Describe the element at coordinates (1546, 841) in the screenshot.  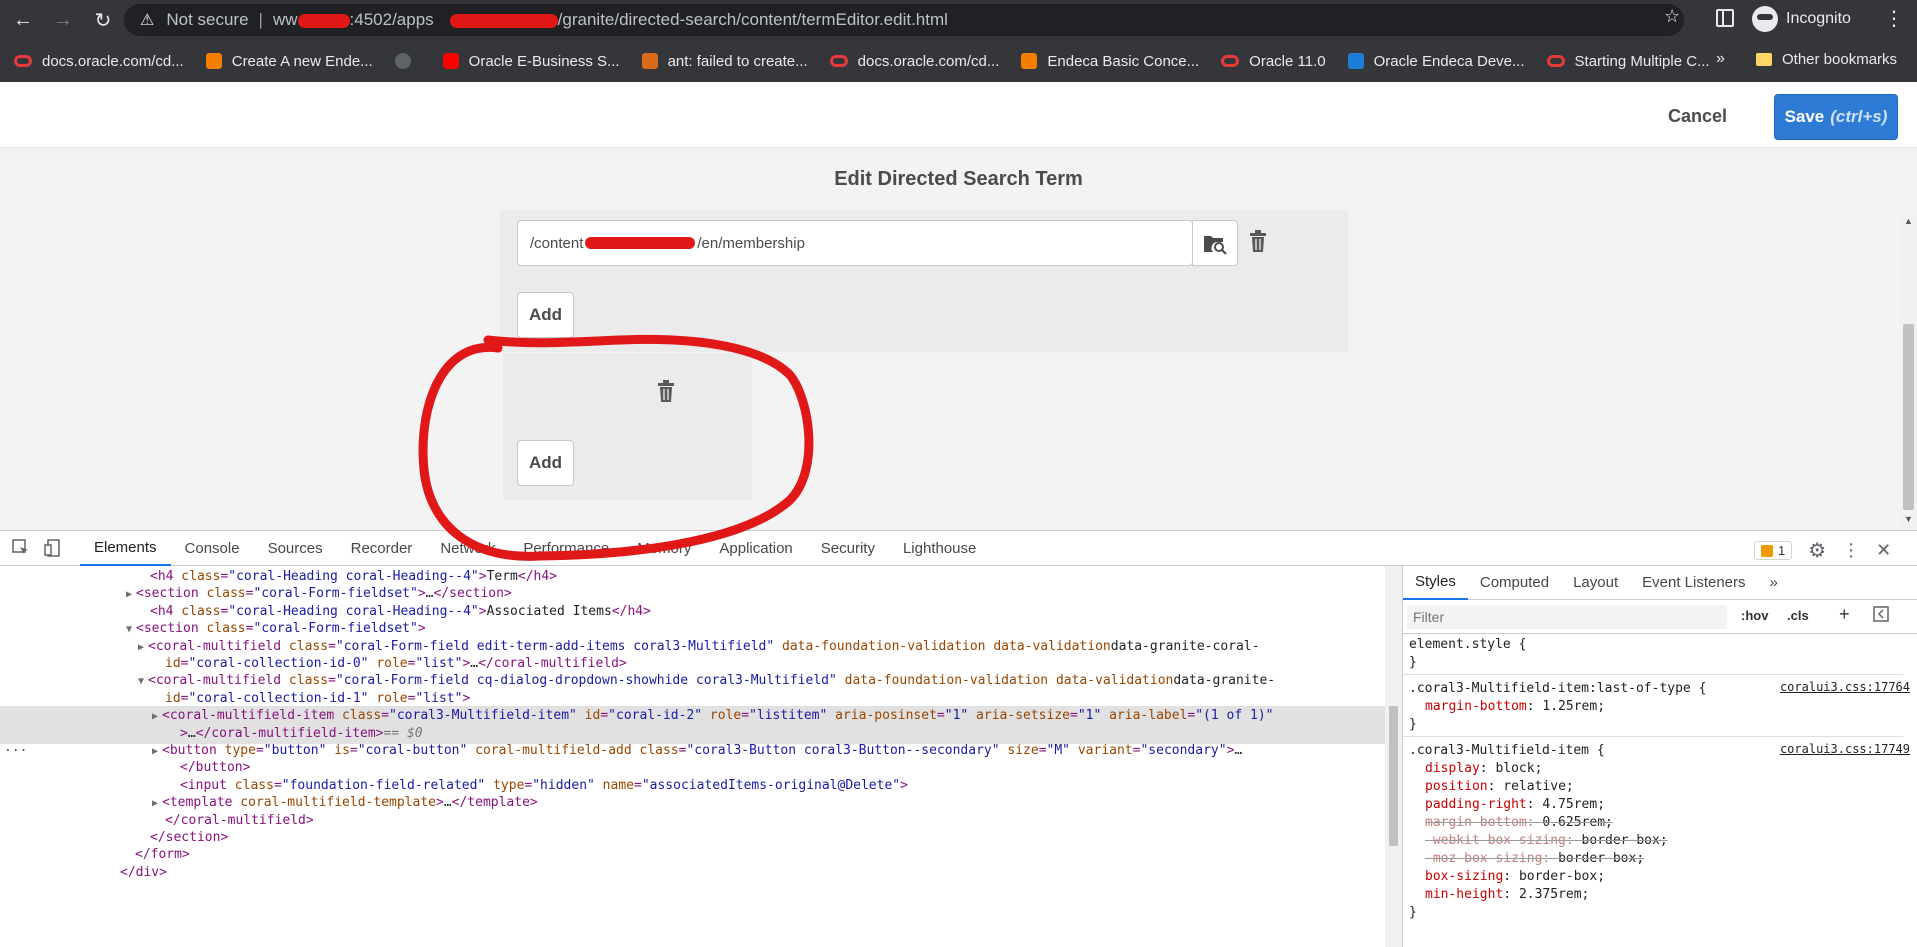
I see `css-property: -webkit-box-sizing: border-box;` at that location.